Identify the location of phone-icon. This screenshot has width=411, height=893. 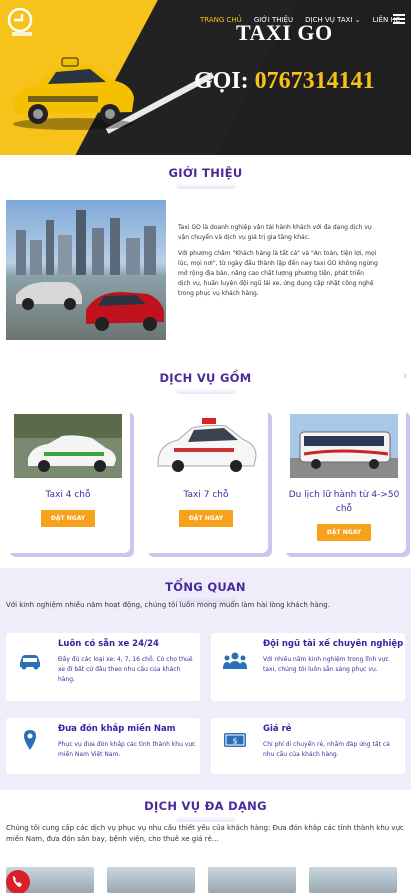
(17, 881).